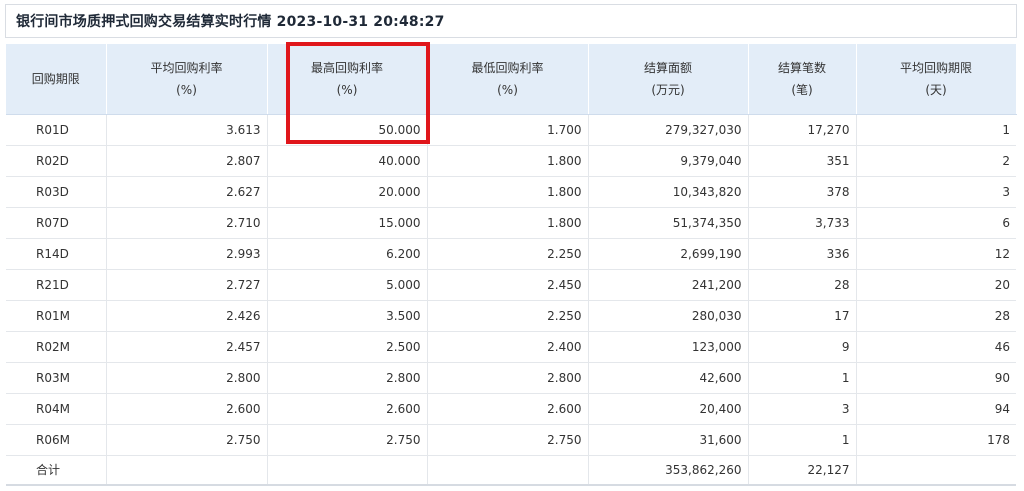 The height and width of the screenshot is (491, 1024). What do you see at coordinates (668, 285) in the screenshot?
I see `cell-settlement-amount: 241,200` at bounding box center [668, 285].